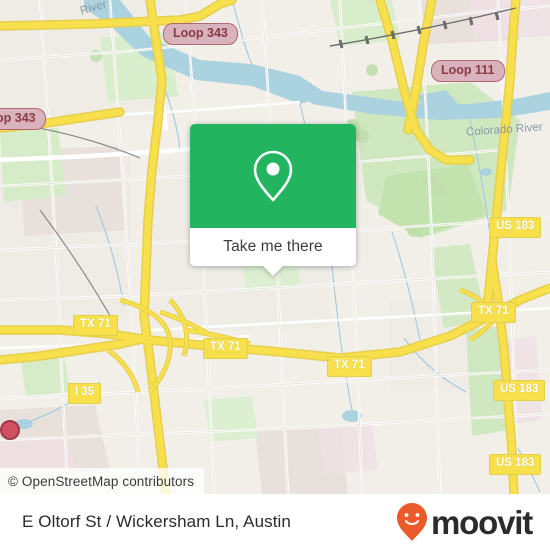 Image resolution: width=550 pixels, height=550 pixels. I want to click on card-header, so click(273, 176).